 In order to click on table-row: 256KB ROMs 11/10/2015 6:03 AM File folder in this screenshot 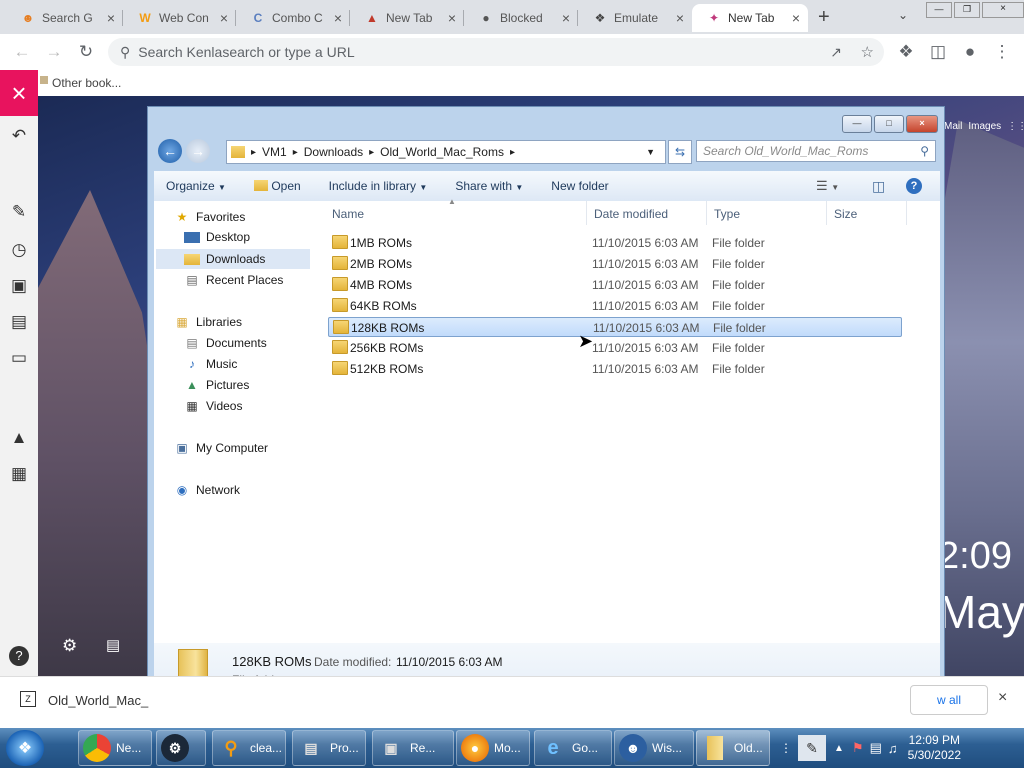, I will do `click(615, 348)`.